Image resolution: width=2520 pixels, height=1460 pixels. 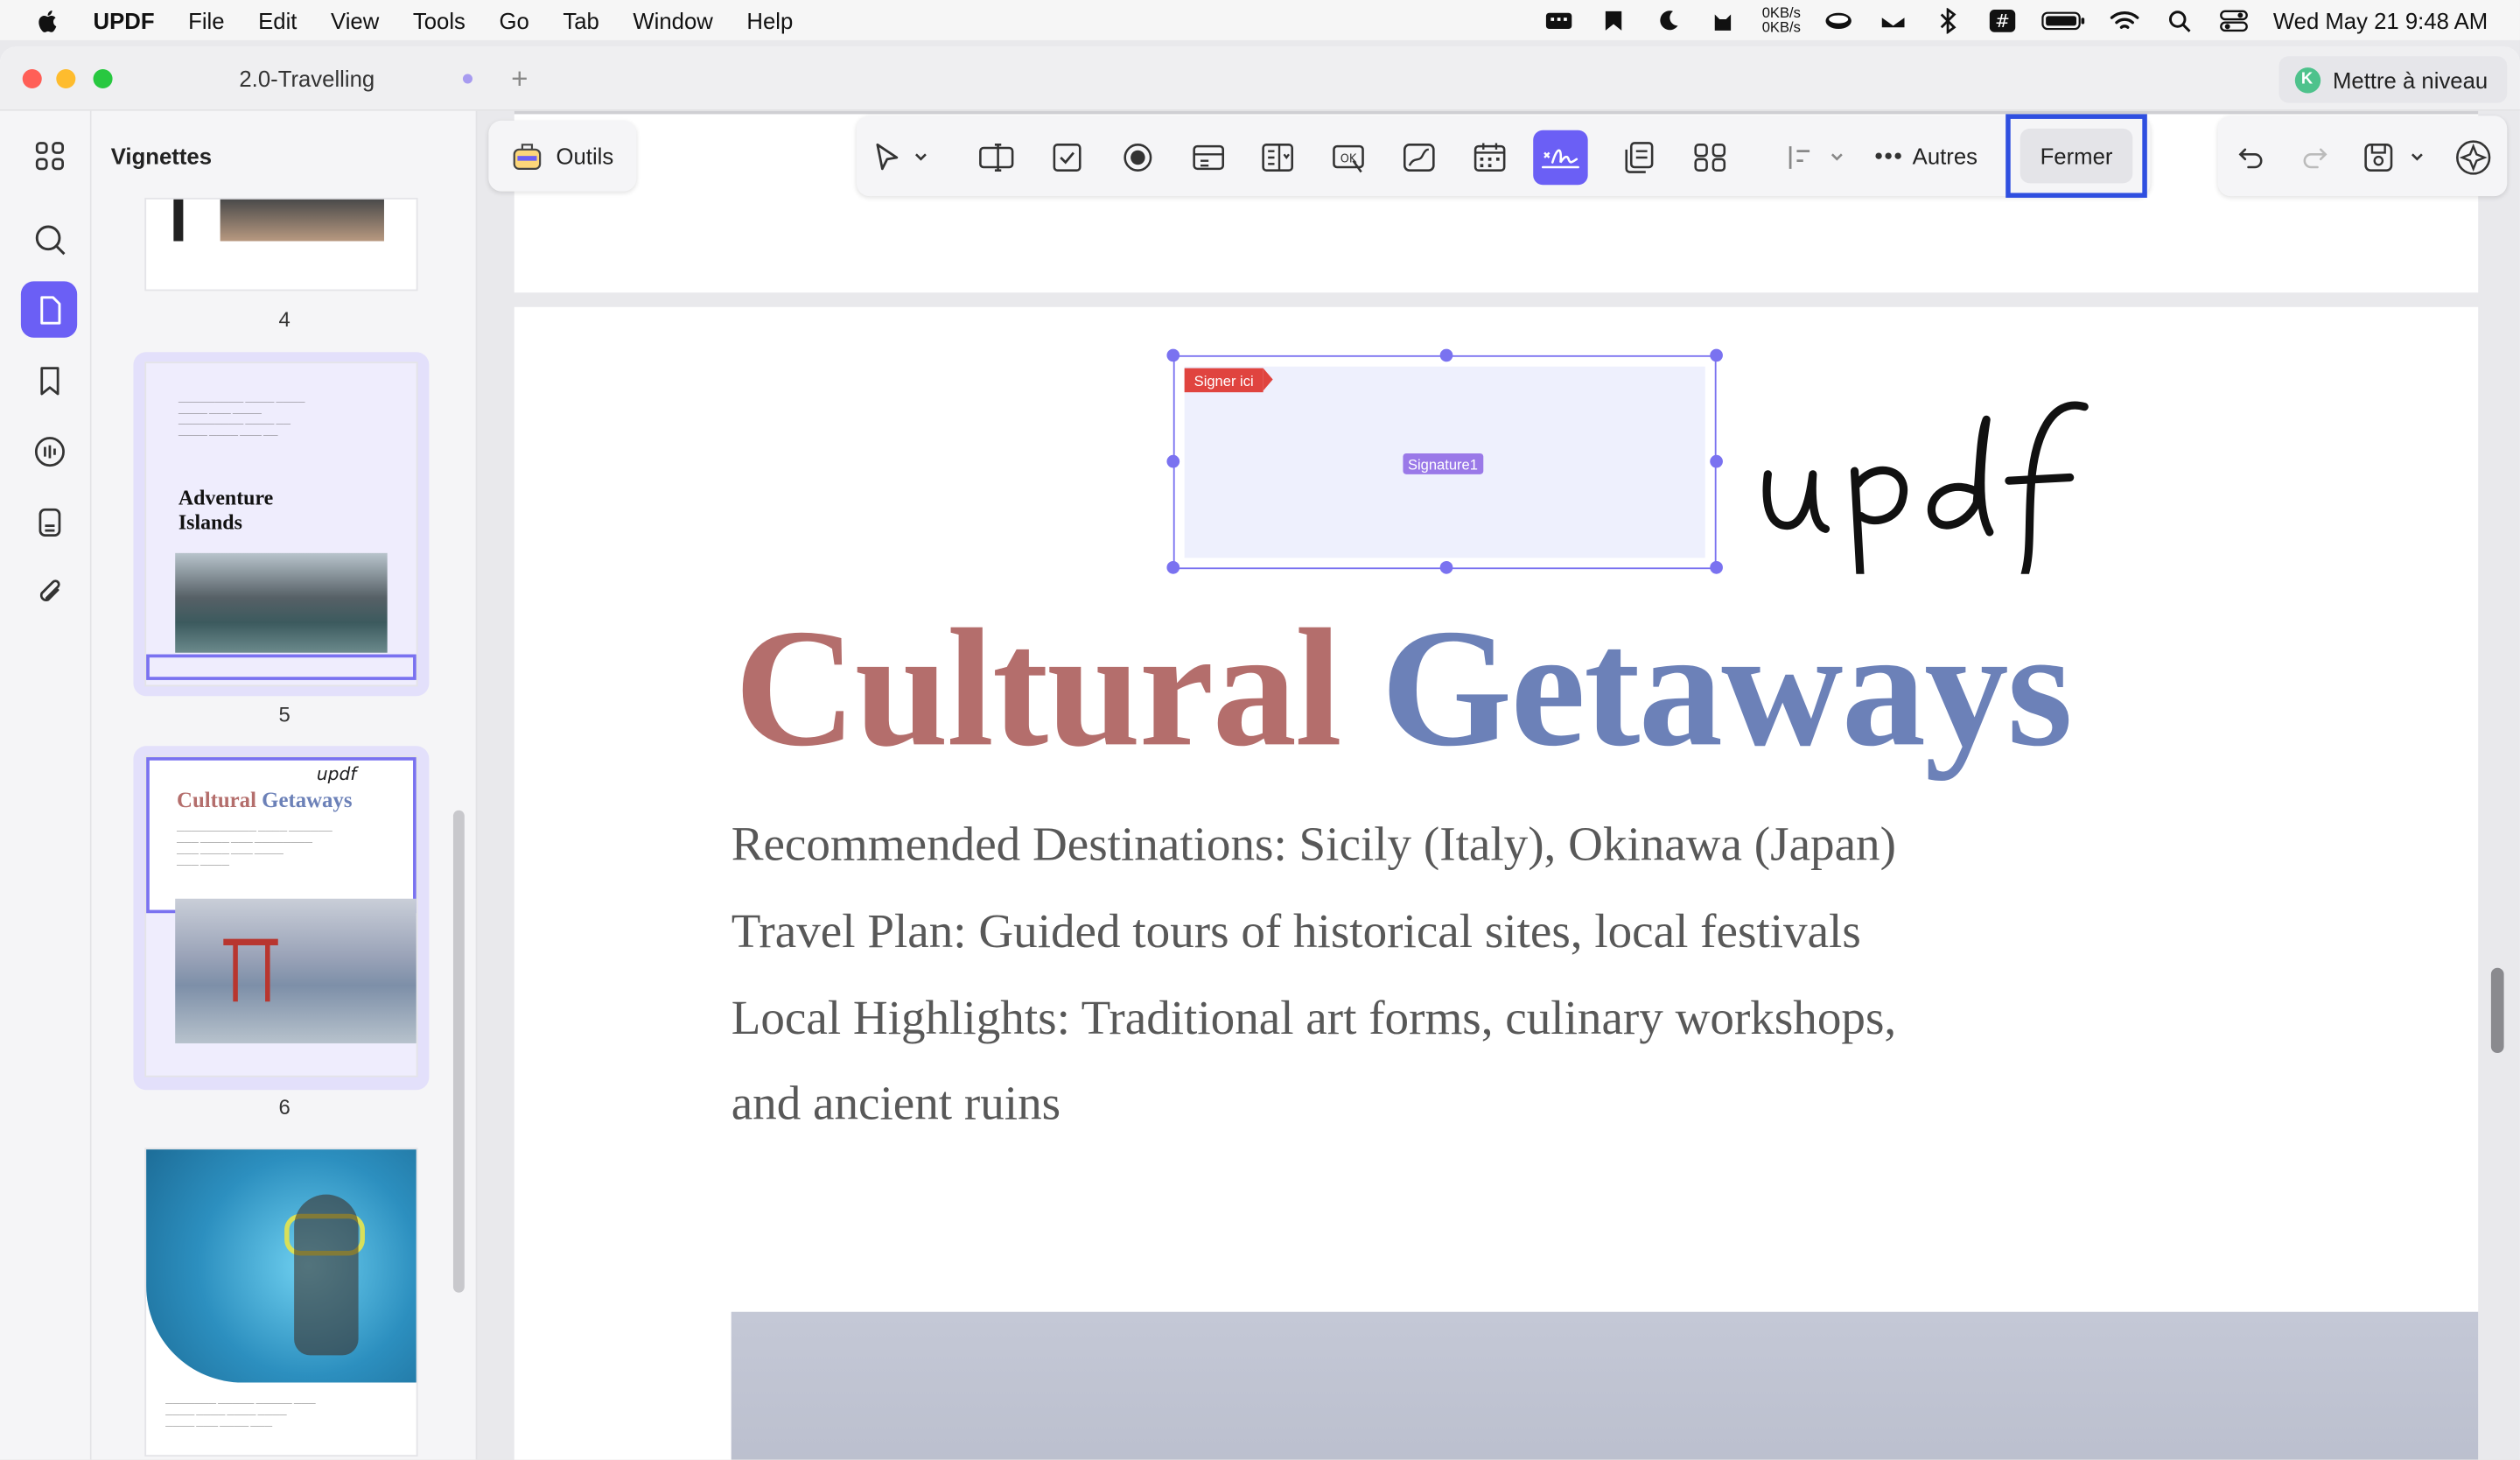 I want to click on duplicate-fields-icon, so click(x=1639, y=157).